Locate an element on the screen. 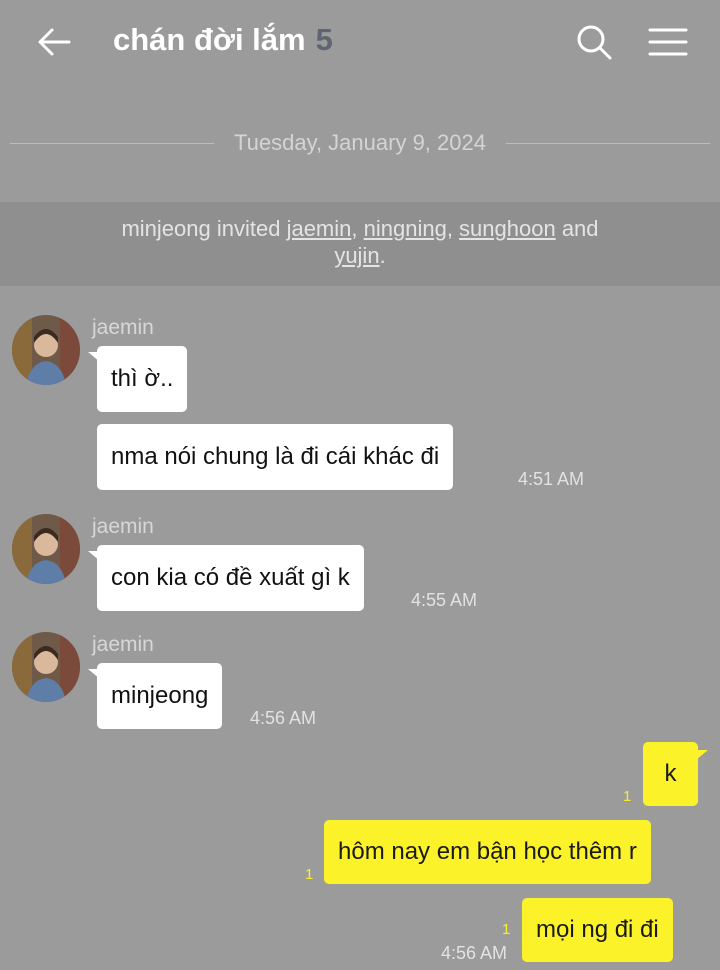  date-label: Tuesday, January 9, 2024 is located at coordinates (360, 143).